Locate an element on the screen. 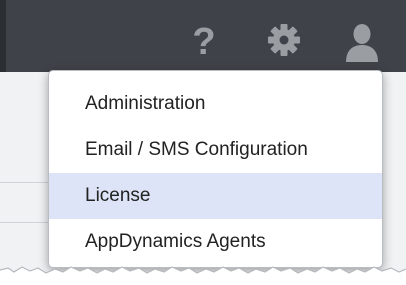  menu-item-appdynamics-agents: AppDynamics Agents is located at coordinates (215, 242).